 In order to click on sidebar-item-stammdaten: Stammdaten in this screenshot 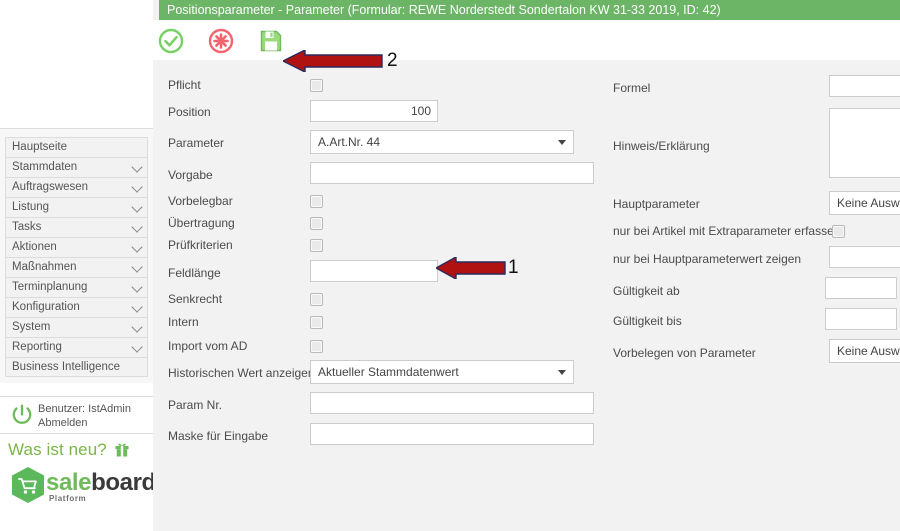, I will do `click(76, 167)`.